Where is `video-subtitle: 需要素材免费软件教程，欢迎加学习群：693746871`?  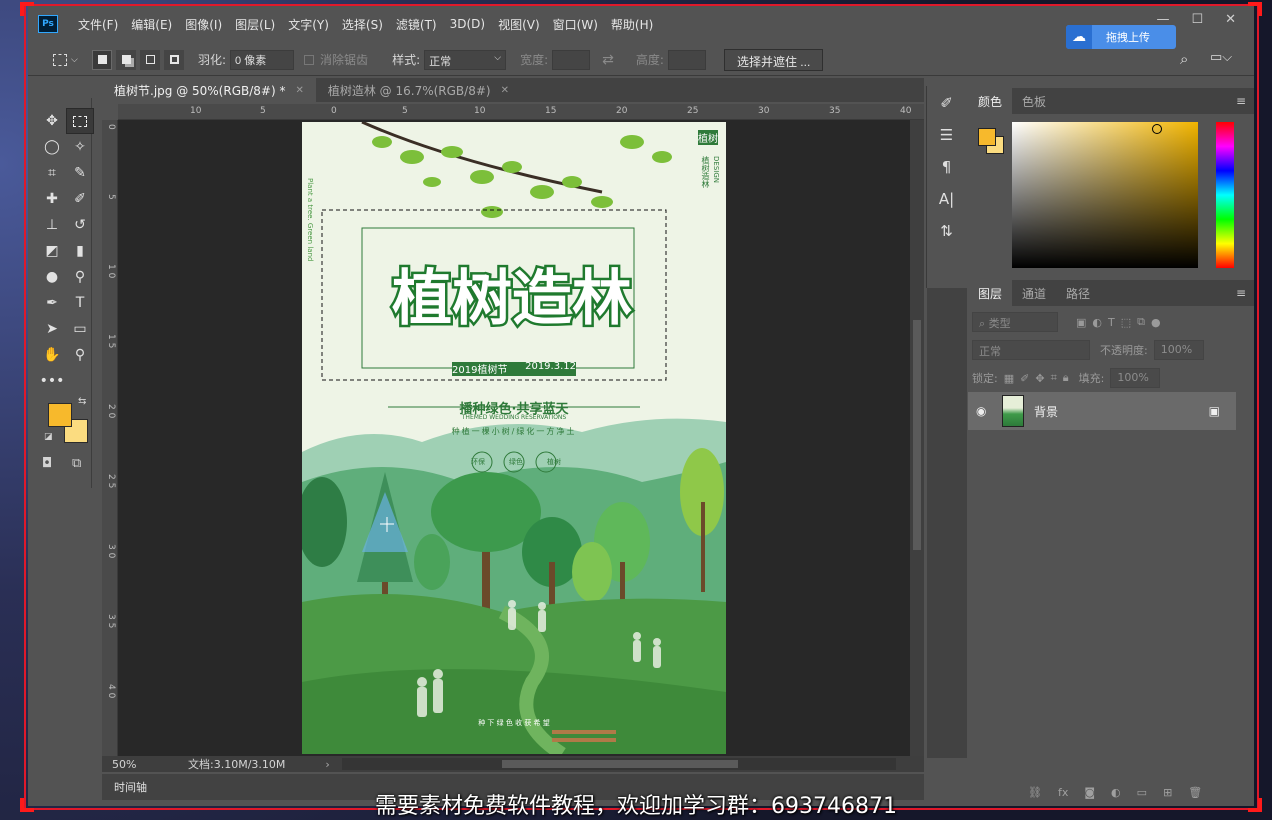
video-subtitle: 需要素材免费软件教程，欢迎加学习群：693746871 is located at coordinates (636, 806).